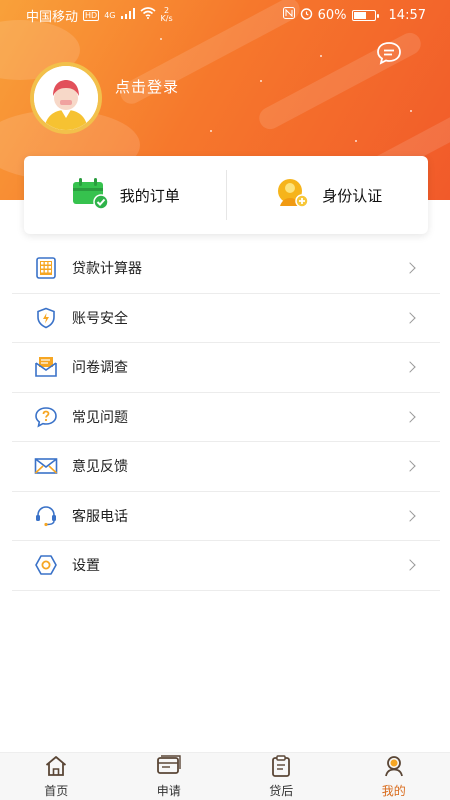 This screenshot has width=450, height=800. I want to click on battery-icon, so click(365, 15).